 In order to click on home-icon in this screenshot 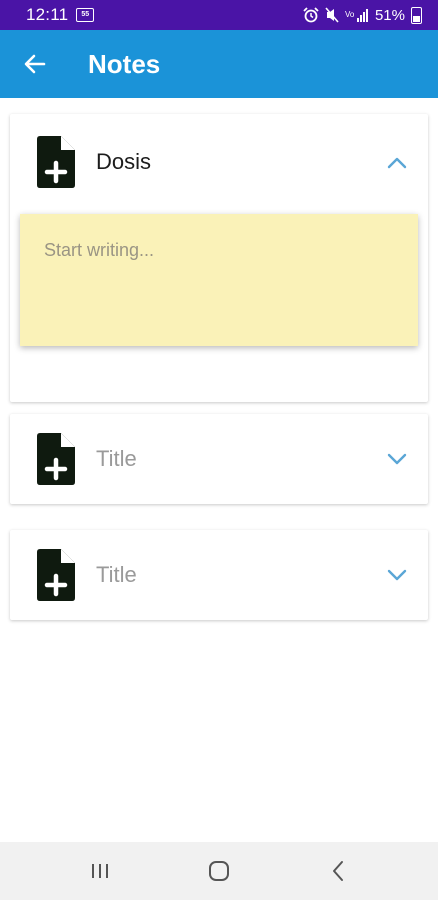, I will do `click(218, 871)`.